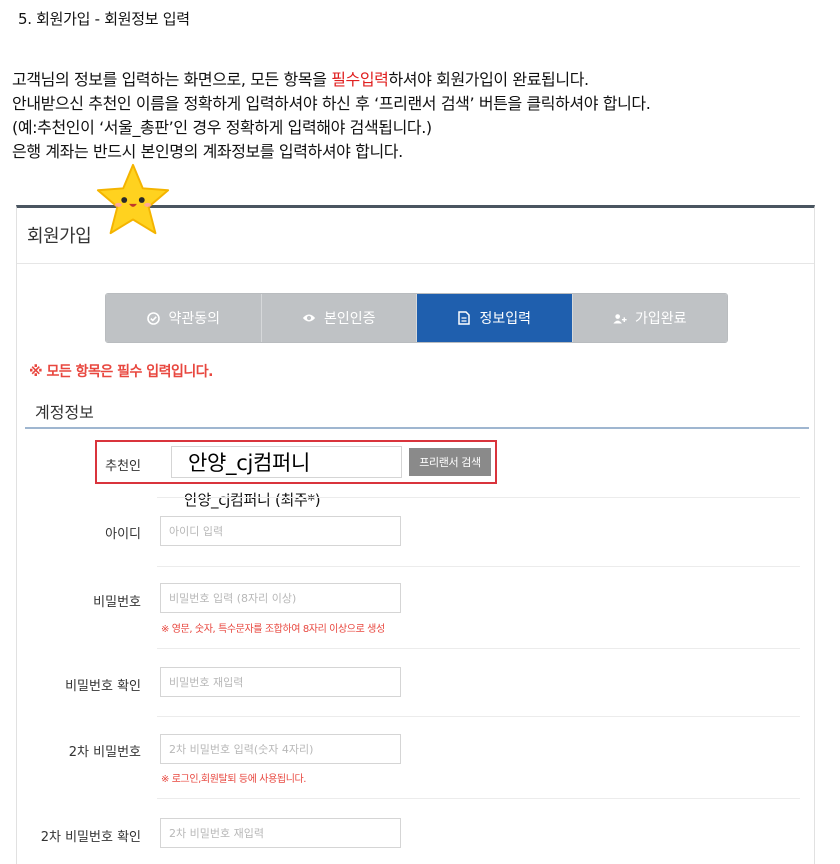 This screenshot has height=864, width=840. Describe the element at coordinates (117, 602) in the screenshot. I see `password-label: 비밀번호` at that location.